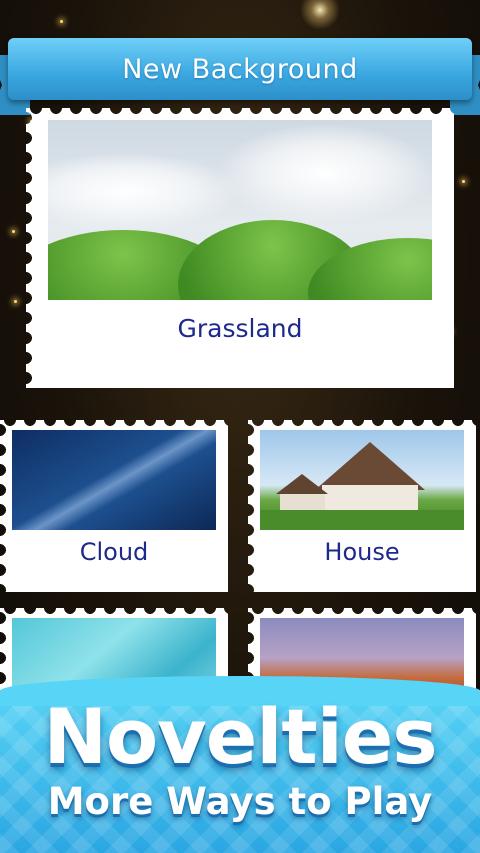  Describe the element at coordinates (362, 552) in the screenshot. I see `stamp-label: House` at that location.